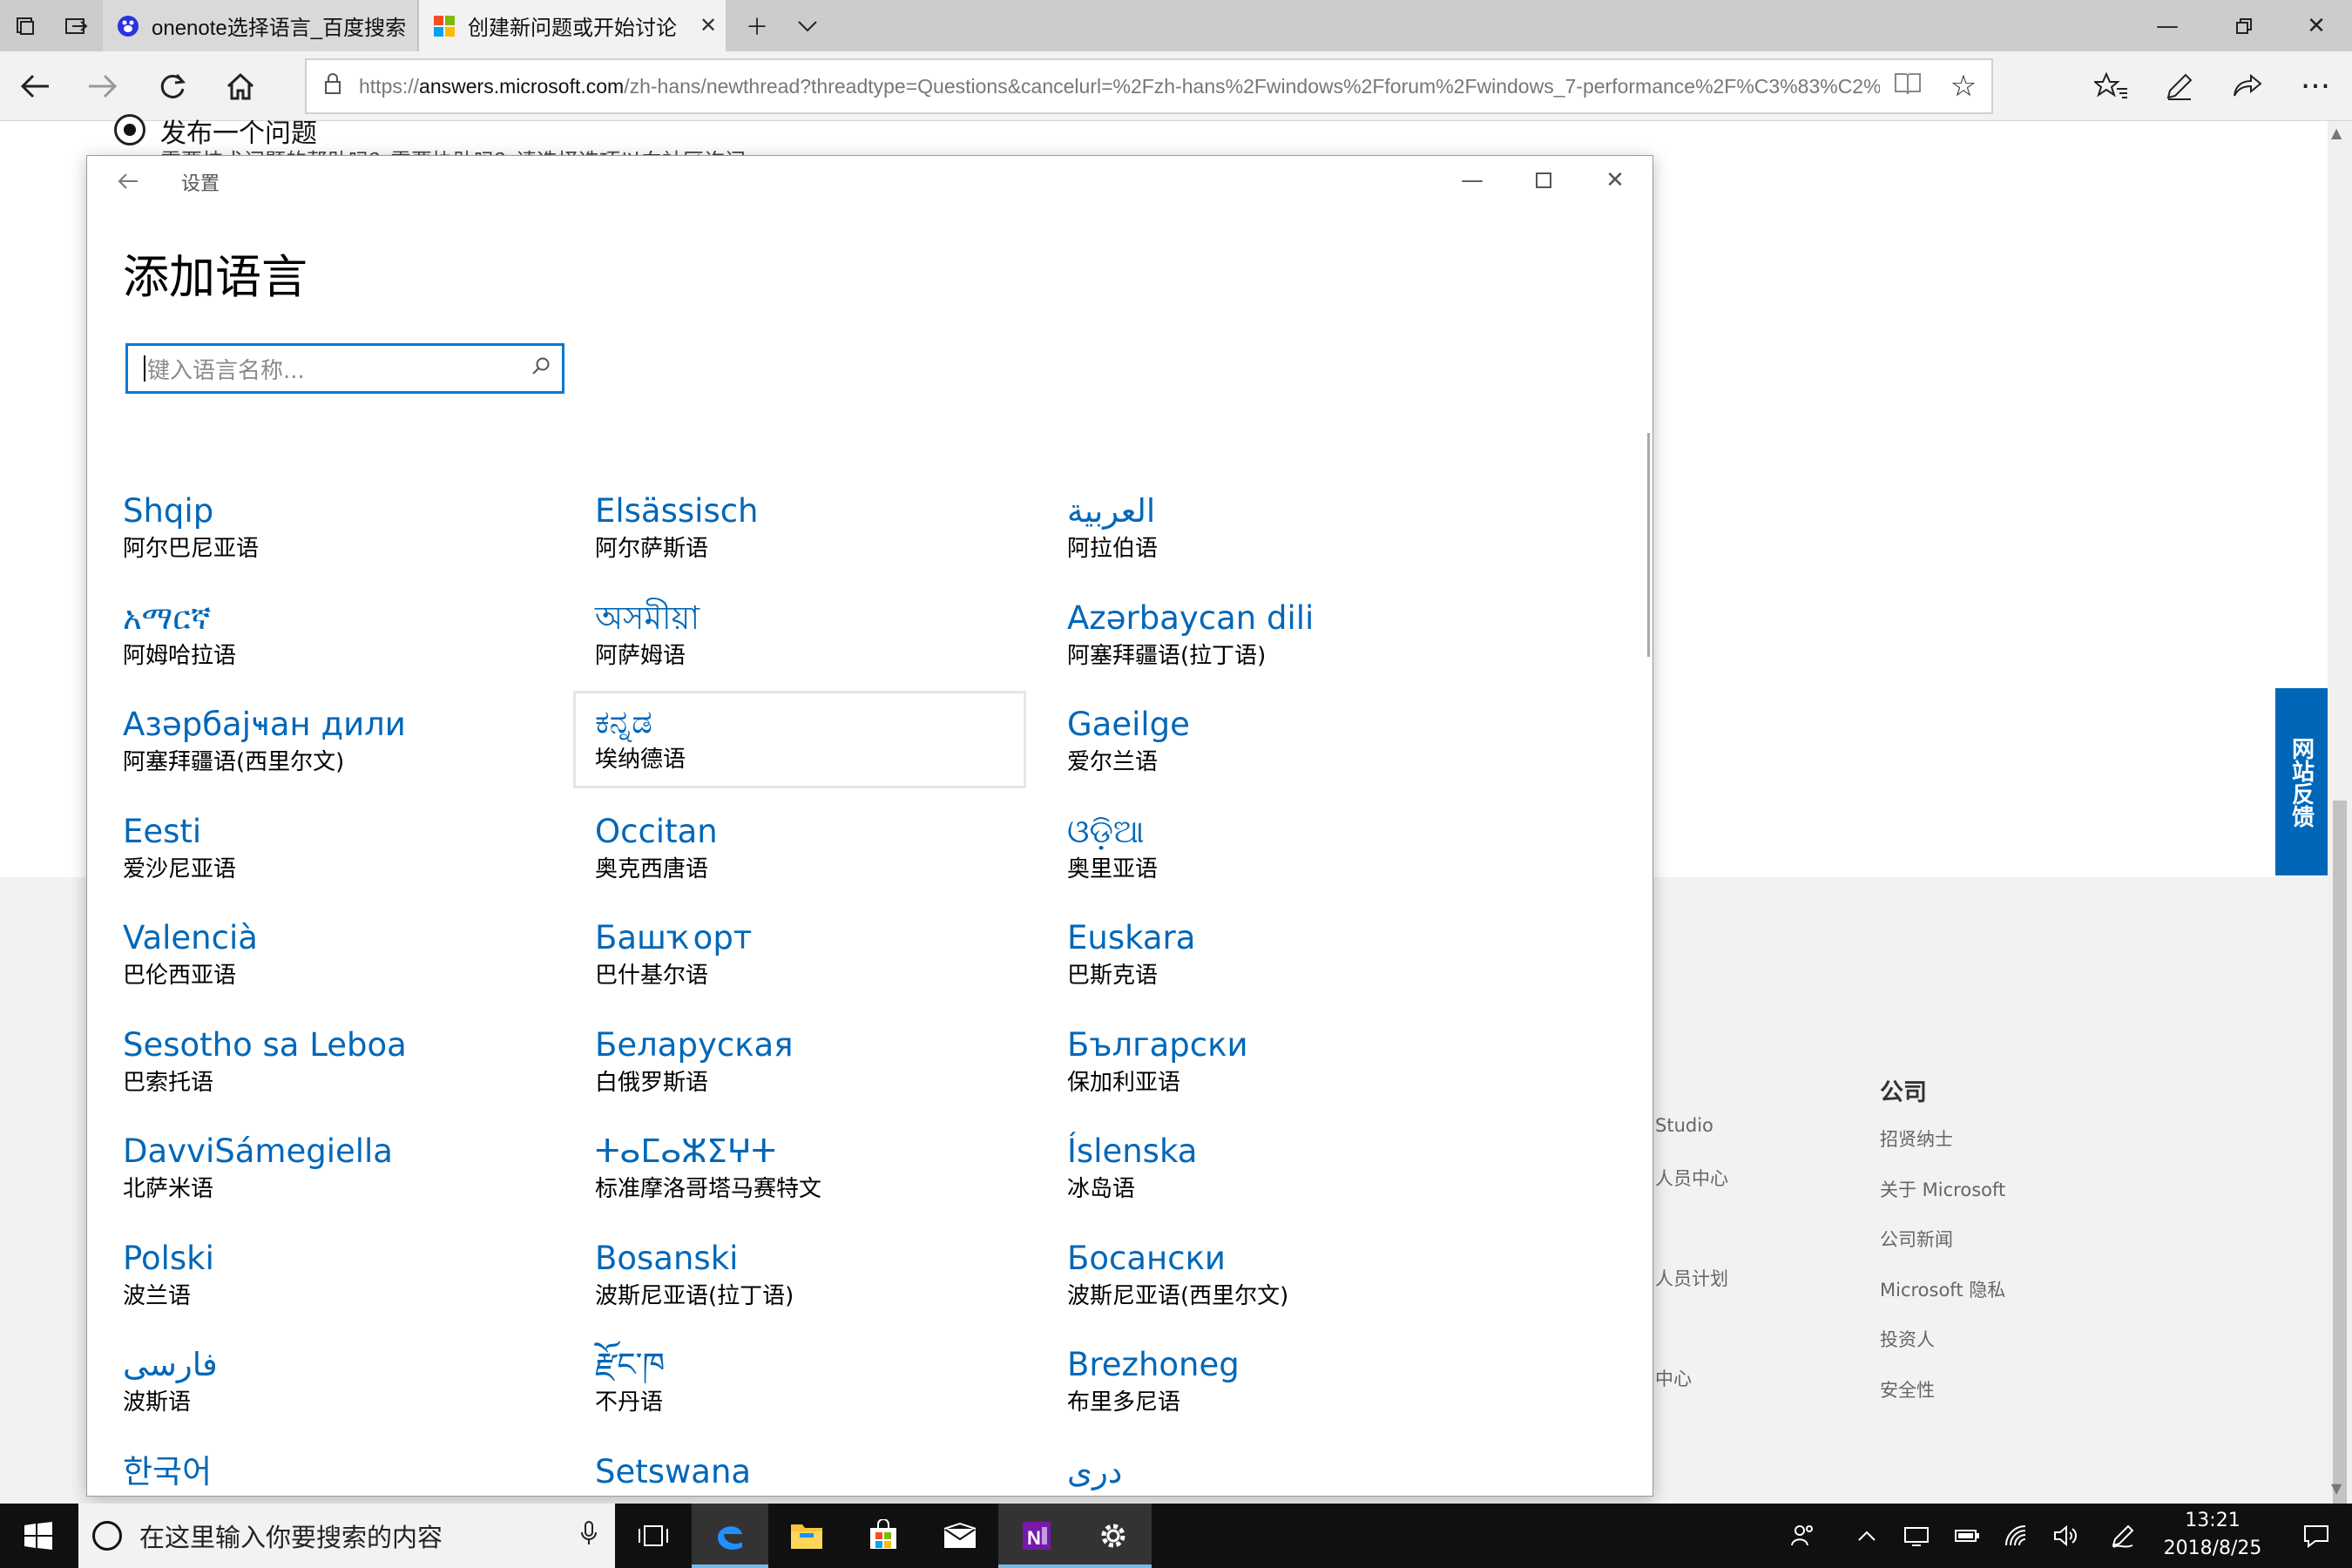 The height and width of the screenshot is (1568, 2352). Describe the element at coordinates (1907, 1339) in the screenshot. I see `footer-link-investors: 投资人` at that location.